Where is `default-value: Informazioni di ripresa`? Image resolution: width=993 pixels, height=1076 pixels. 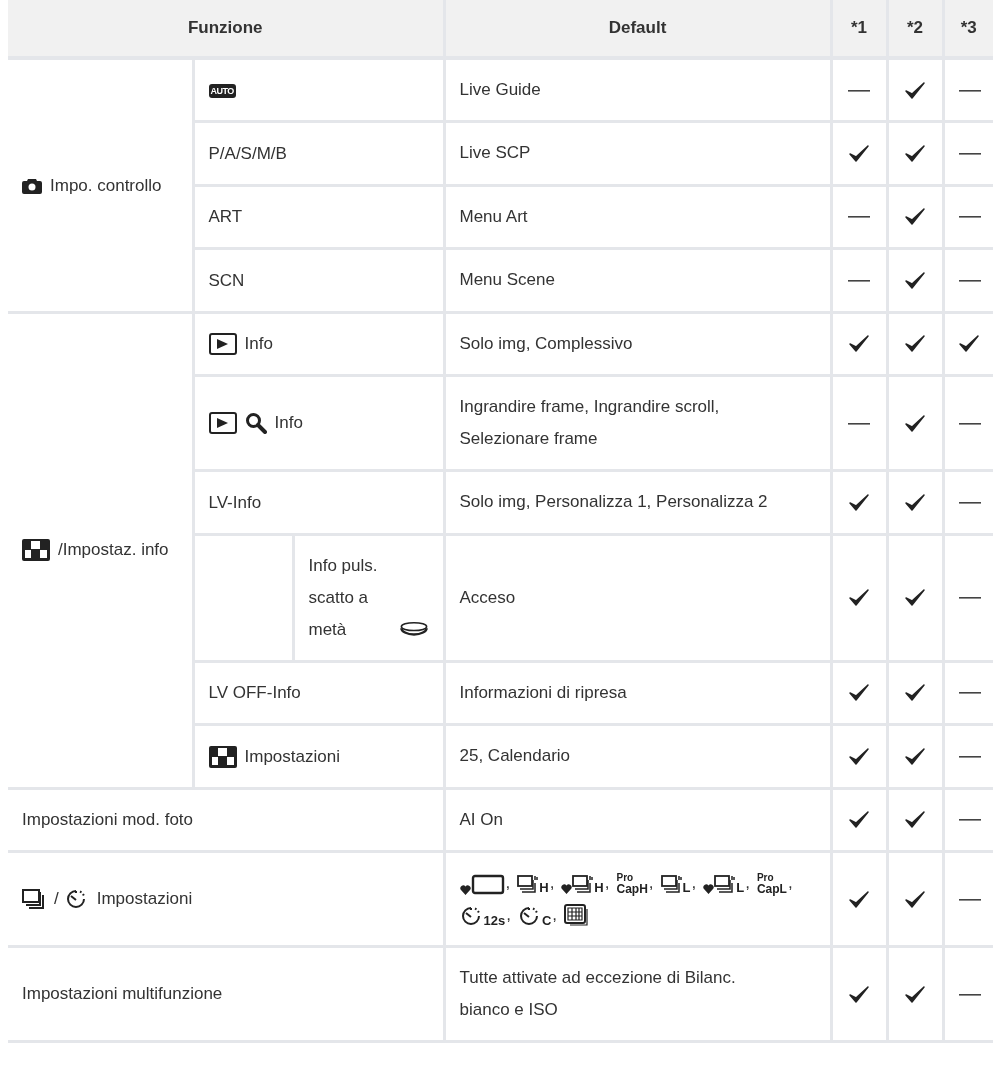 default-value: Informazioni di ripresa is located at coordinates (543, 692).